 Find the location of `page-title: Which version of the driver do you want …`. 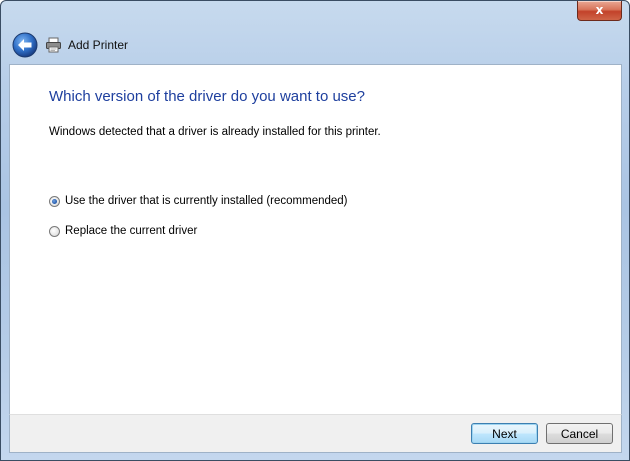

page-title: Which version of the driver do you want … is located at coordinates (207, 96).